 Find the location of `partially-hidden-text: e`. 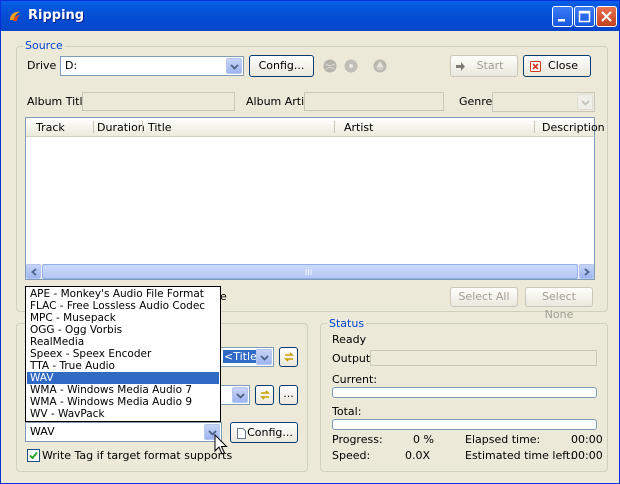

partially-hidden-text: e is located at coordinates (223, 296).